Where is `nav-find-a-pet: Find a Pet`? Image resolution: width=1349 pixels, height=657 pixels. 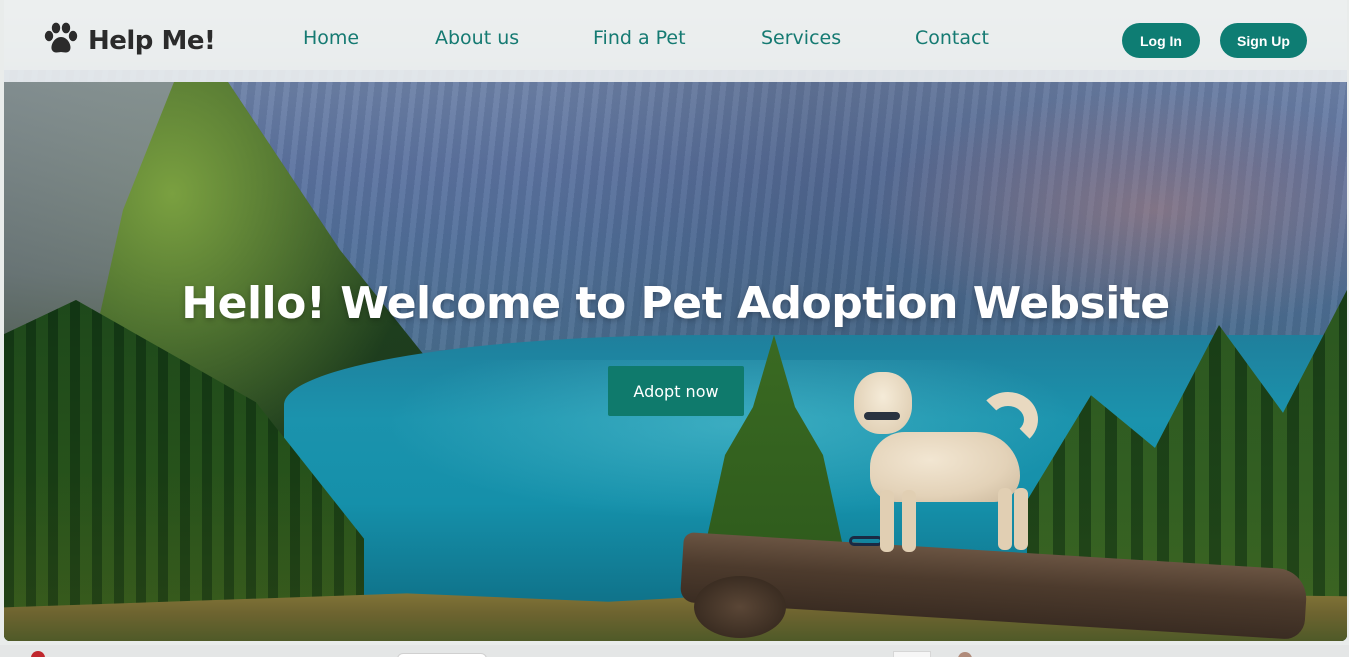
nav-find-a-pet: Find a Pet is located at coordinates (639, 38).